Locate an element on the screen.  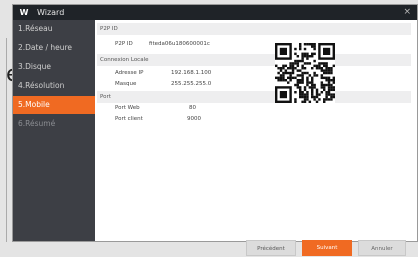
client-port-label: Port client is located at coordinates (129, 119).